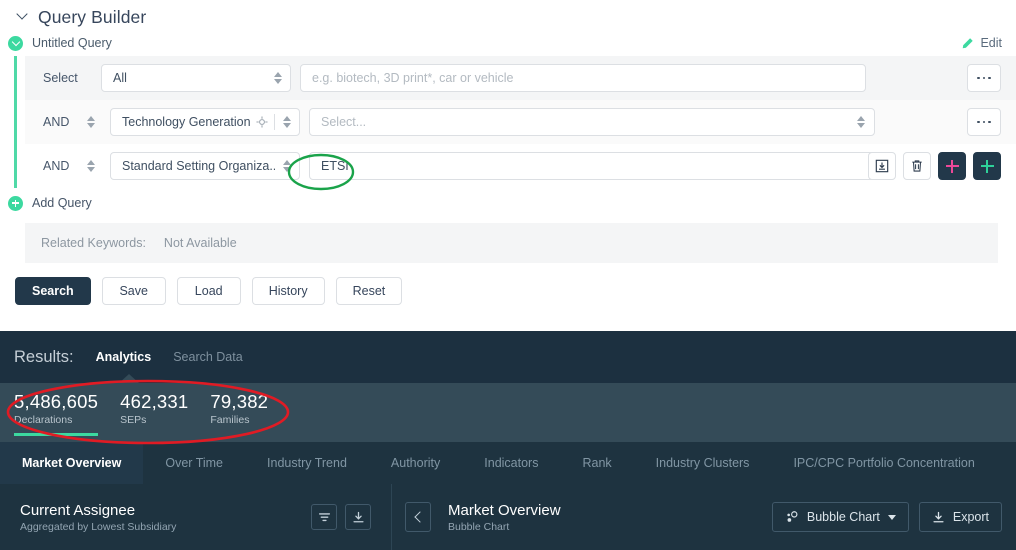 The width and height of the screenshot is (1016, 550). I want to click on query-name-row: Untitled Query Edit, so click(508, 43).